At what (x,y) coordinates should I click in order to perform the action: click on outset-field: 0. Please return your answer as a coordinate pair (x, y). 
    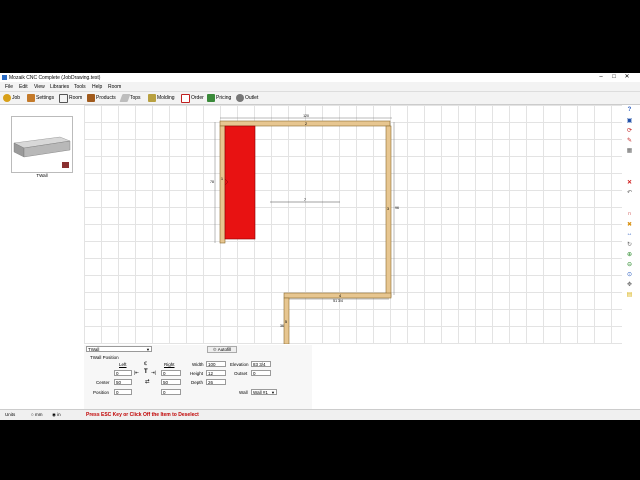
    Looking at the image, I should click on (261, 373).